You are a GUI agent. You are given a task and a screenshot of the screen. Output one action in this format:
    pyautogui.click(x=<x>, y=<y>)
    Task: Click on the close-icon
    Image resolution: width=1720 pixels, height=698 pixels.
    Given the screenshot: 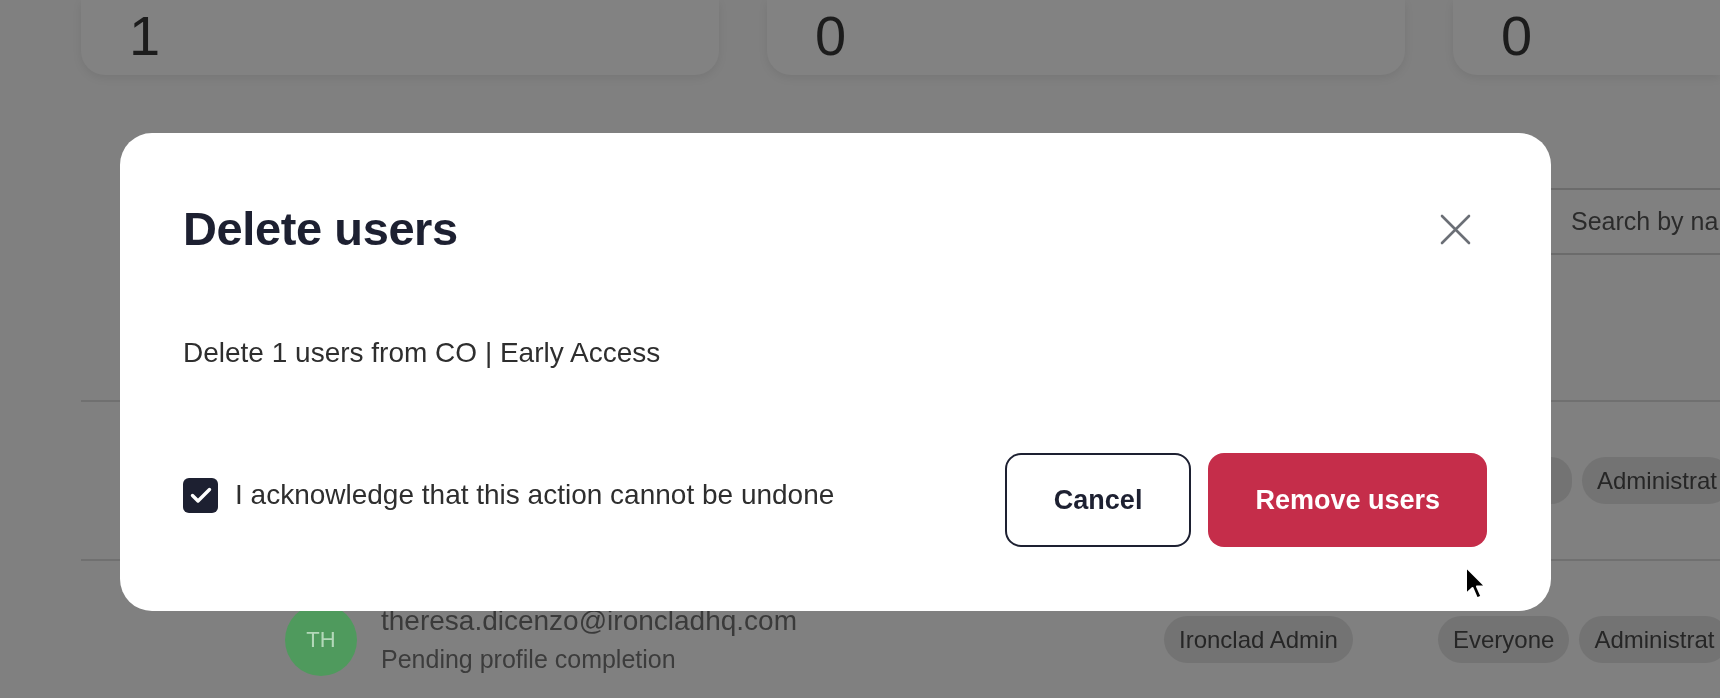 What is the action you would take?
    pyautogui.click(x=1455, y=229)
    